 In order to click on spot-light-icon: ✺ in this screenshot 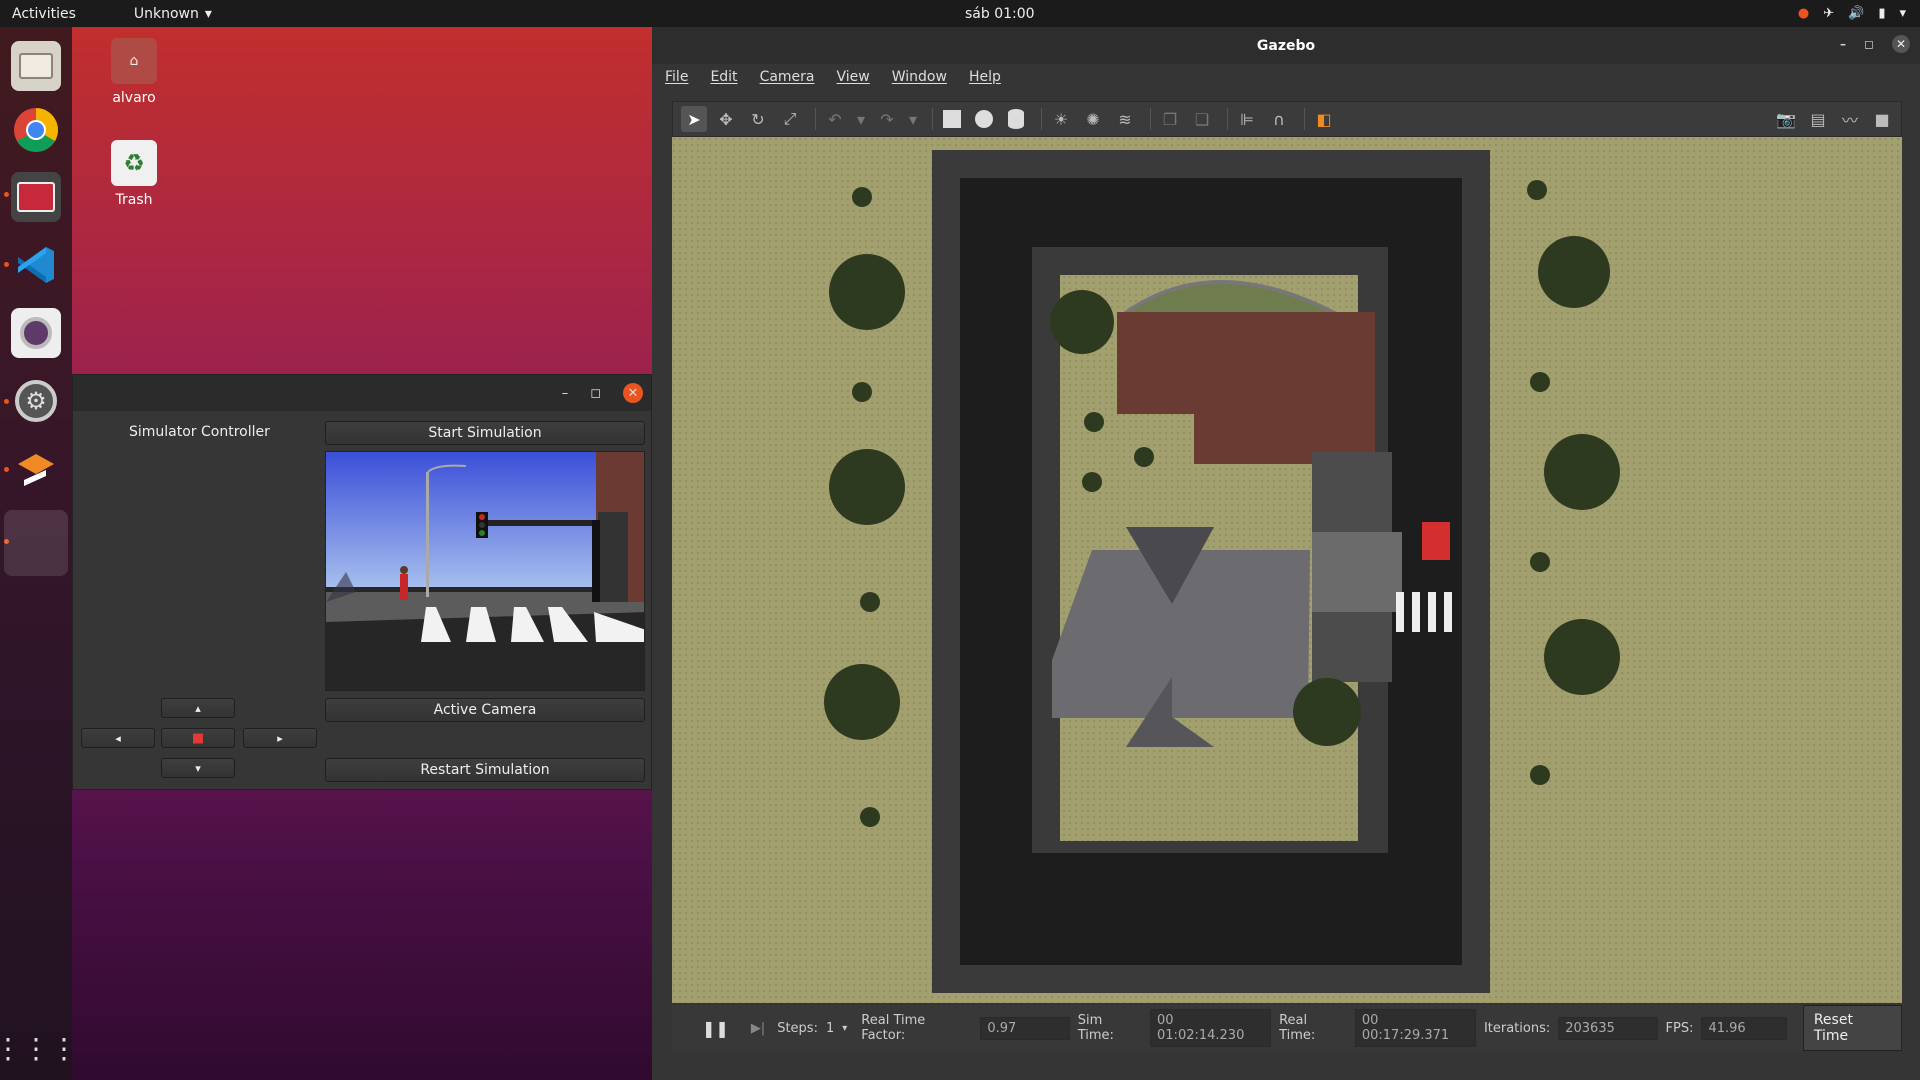, I will do `click(1093, 119)`.